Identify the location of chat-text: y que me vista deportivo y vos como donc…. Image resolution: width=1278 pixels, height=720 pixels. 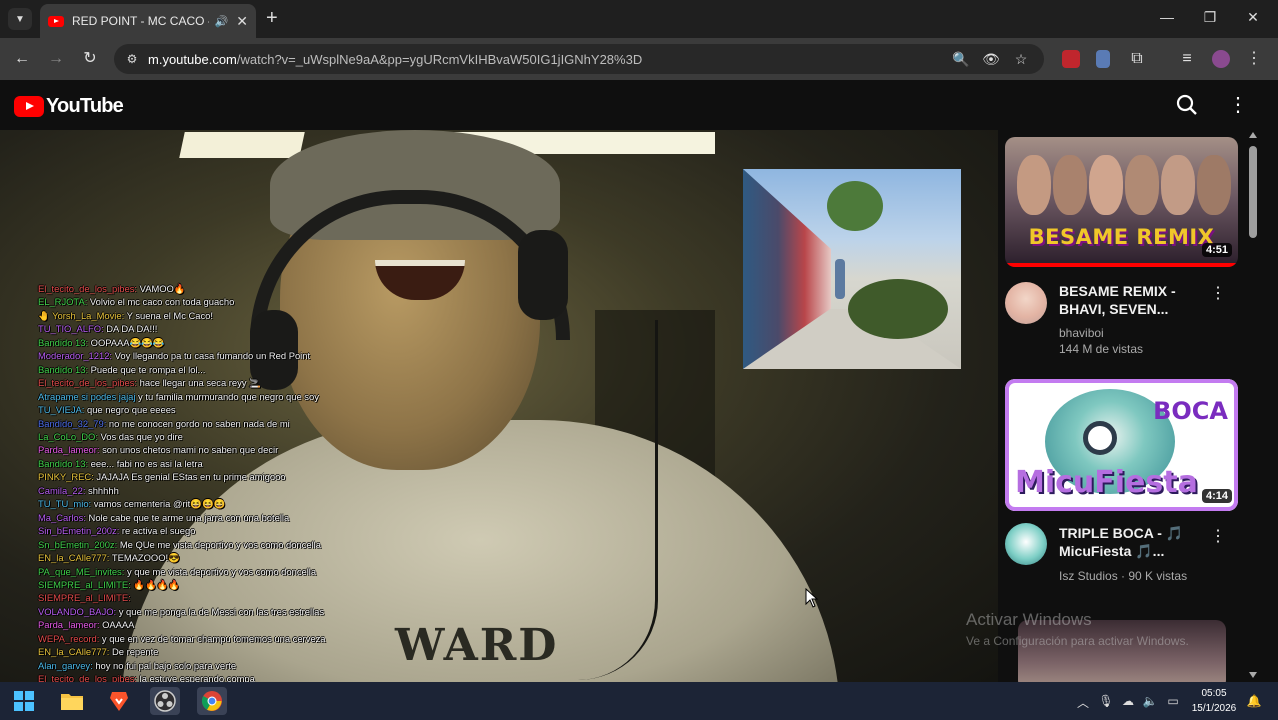
(220, 571).